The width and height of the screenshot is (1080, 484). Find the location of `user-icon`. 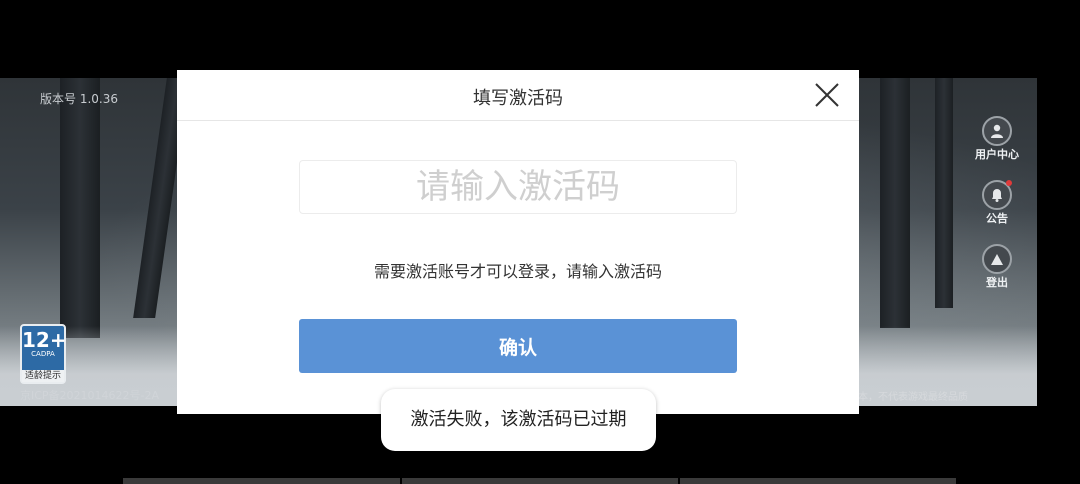

user-icon is located at coordinates (997, 131).